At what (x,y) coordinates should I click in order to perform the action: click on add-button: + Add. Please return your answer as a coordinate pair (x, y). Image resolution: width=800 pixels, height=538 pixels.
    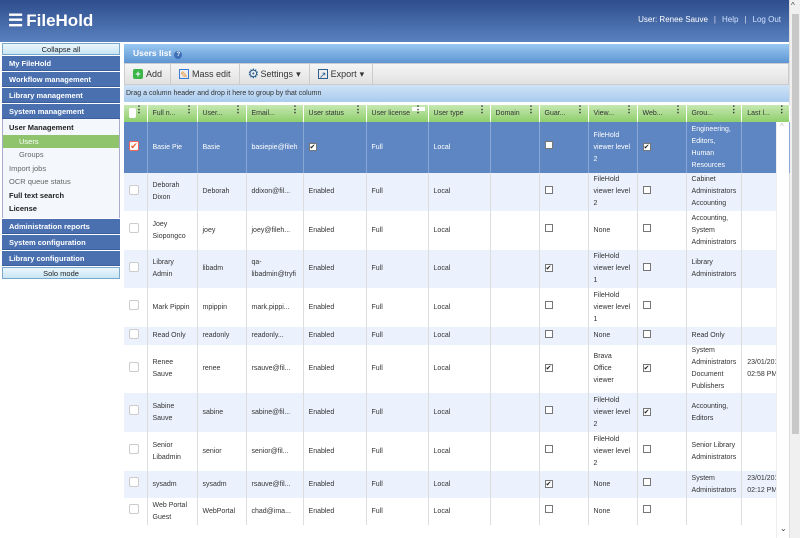
    Looking at the image, I should click on (148, 74).